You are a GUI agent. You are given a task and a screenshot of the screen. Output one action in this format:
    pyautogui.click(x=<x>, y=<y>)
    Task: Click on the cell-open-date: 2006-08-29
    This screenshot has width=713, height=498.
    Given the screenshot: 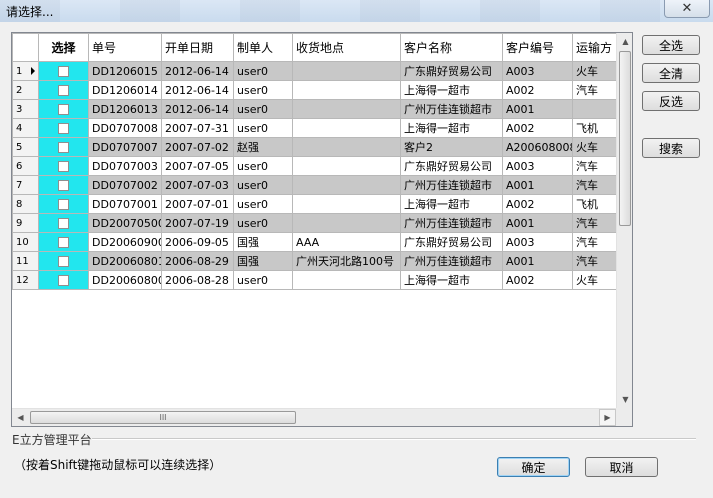 What is the action you would take?
    pyautogui.click(x=197, y=261)
    